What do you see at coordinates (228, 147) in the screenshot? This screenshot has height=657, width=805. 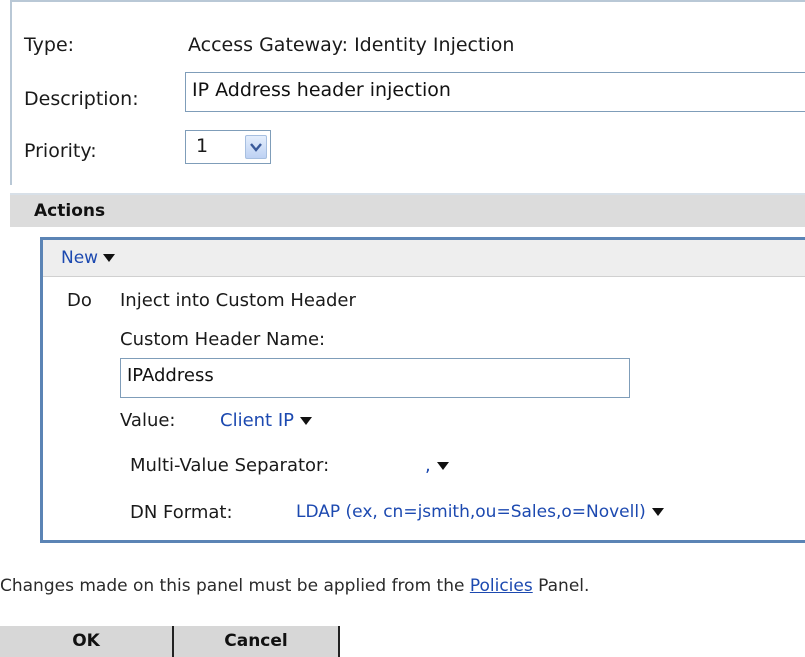 I see `priority-select: 1` at bounding box center [228, 147].